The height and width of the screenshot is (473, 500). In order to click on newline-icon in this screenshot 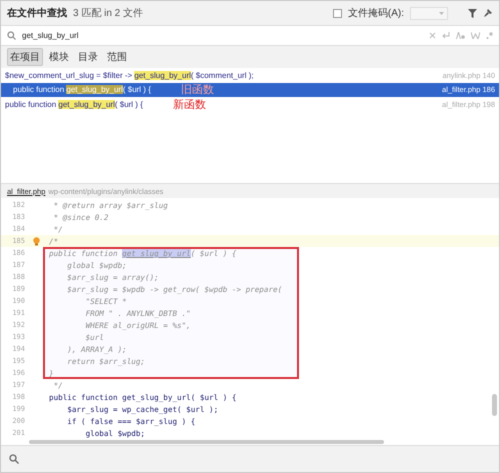, I will do `click(446, 35)`.